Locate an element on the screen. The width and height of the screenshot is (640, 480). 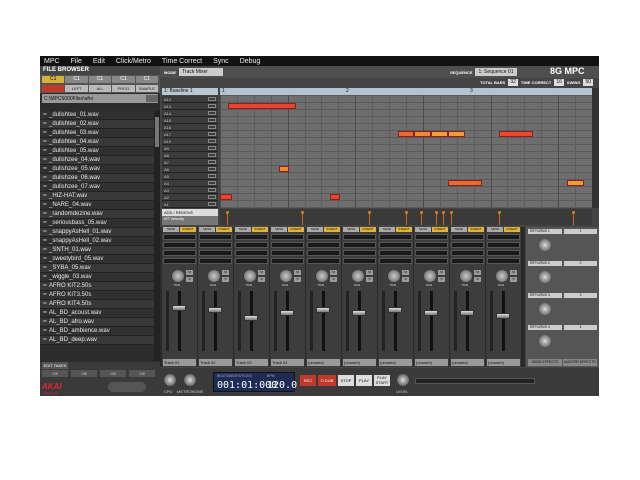
file-list-item: ━ _dulishtee_01.wav is located at coordinates (97, 115).